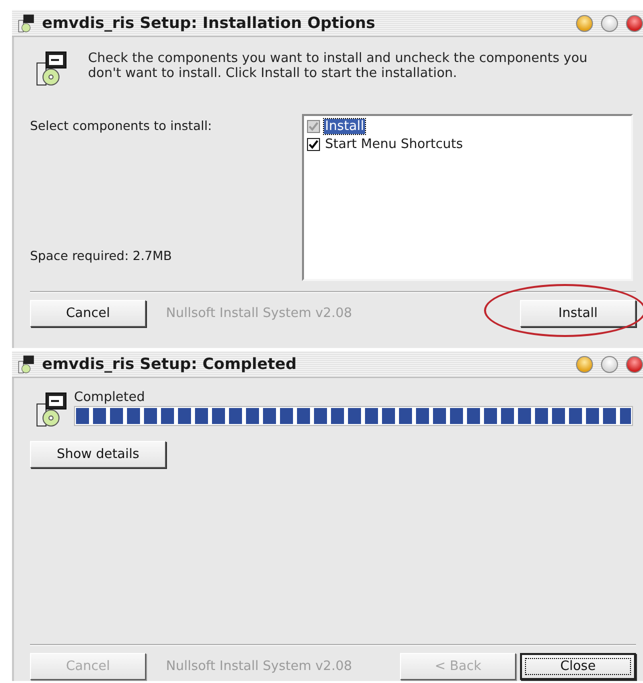  Describe the element at coordinates (170, 364) in the screenshot. I see `window-title: emvdis_ris Setup: Completed` at that location.